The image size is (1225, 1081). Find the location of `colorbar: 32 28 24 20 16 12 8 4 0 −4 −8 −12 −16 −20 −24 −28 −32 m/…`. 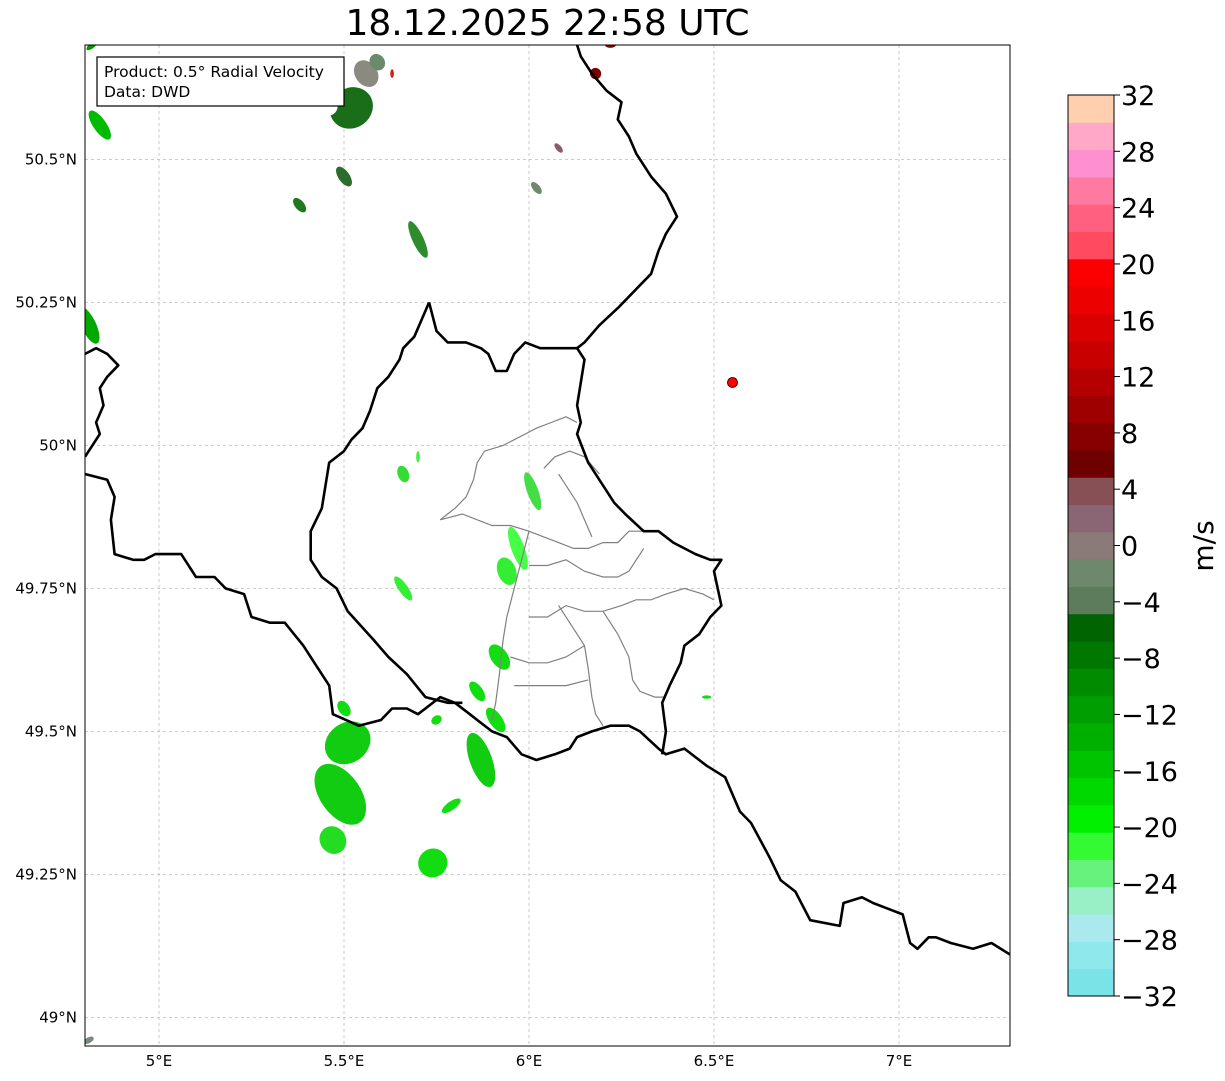

colorbar: 32 28 24 20 16 12 8 4 0 −4 −8 −12 −16 −20 −24 −28 −32 m/… is located at coordinates (1143, 547).